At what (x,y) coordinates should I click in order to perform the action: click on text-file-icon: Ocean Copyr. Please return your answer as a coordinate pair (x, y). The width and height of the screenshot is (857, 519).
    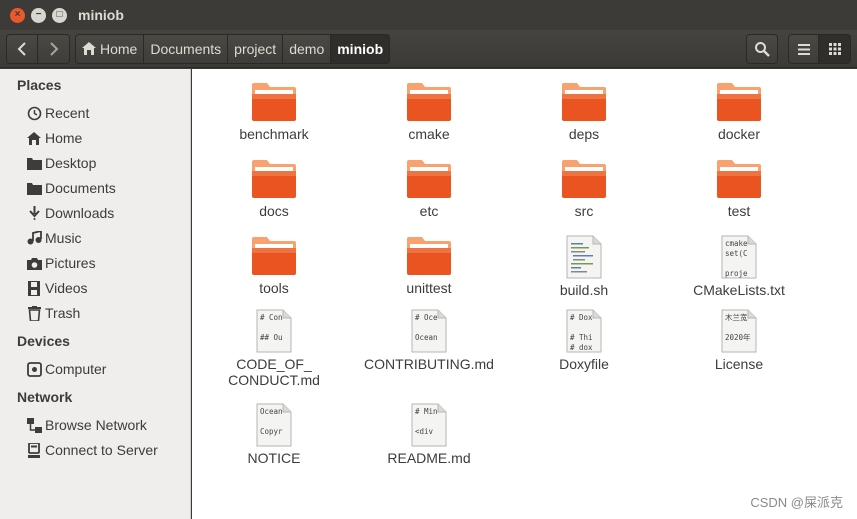
    Looking at the image, I should click on (274, 425).